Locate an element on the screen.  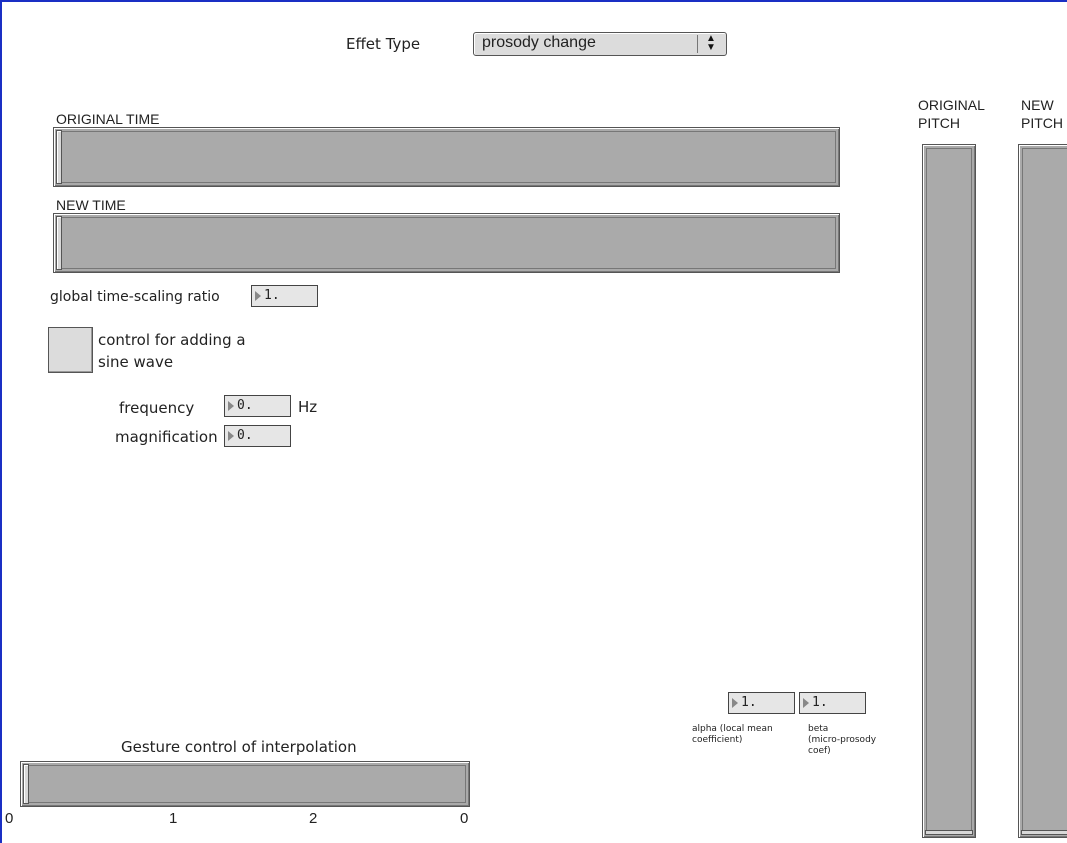
dropdown-separator is located at coordinates (697, 44).